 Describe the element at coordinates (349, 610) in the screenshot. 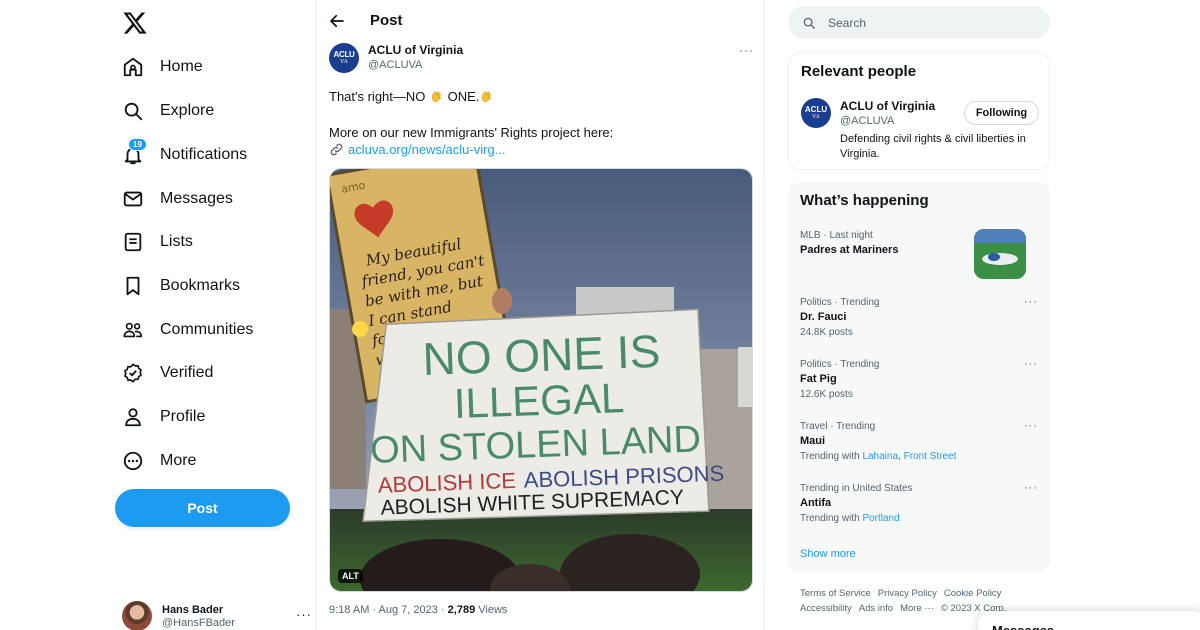

I see `post-time: 9:18 AM` at that location.